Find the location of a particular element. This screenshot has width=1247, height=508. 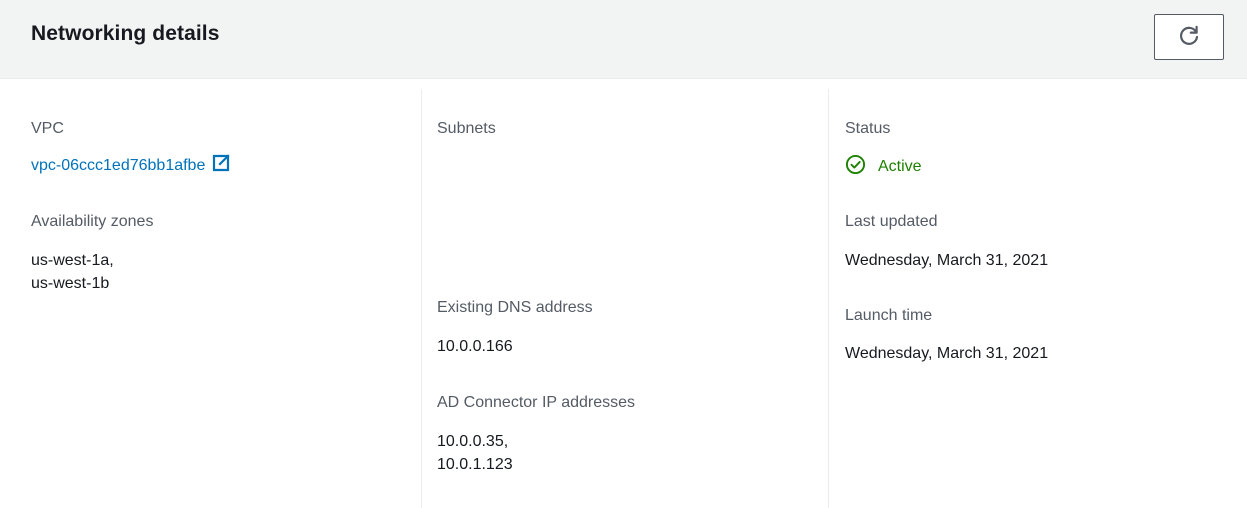

availability-zone-1: us-west-1a, is located at coordinates (72, 260).